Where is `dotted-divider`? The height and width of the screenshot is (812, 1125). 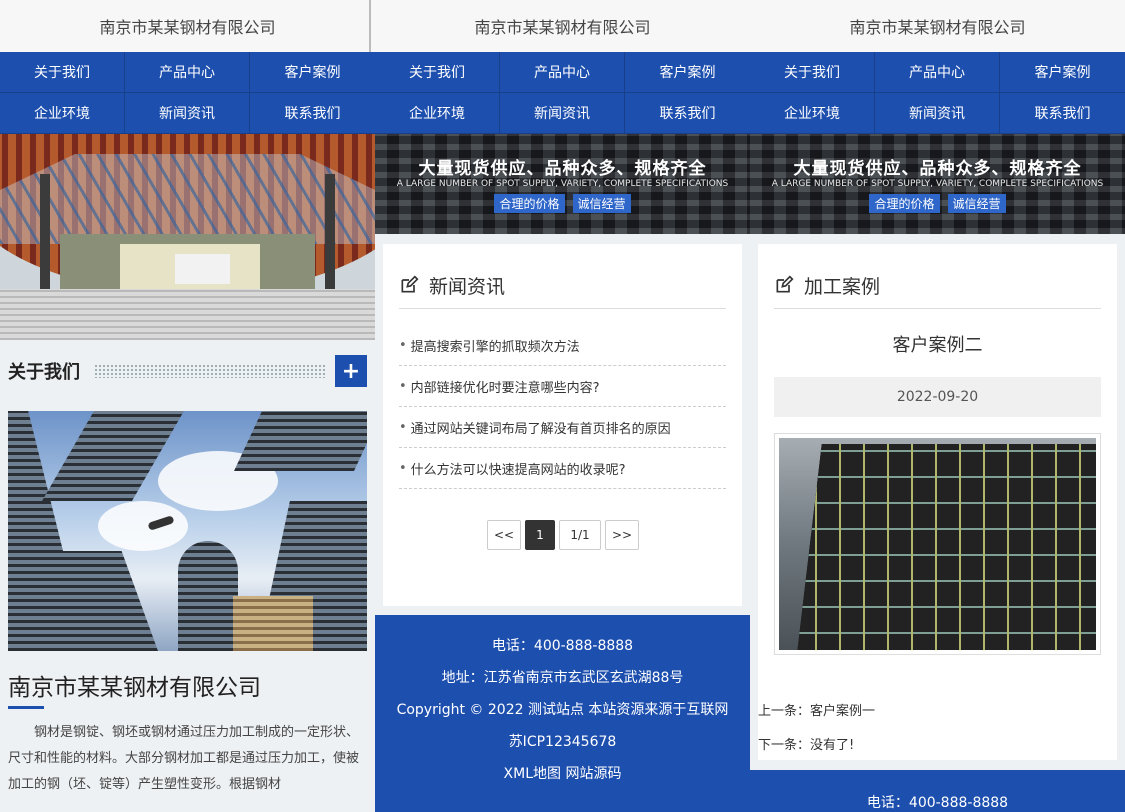
dotted-divider is located at coordinates (209, 371).